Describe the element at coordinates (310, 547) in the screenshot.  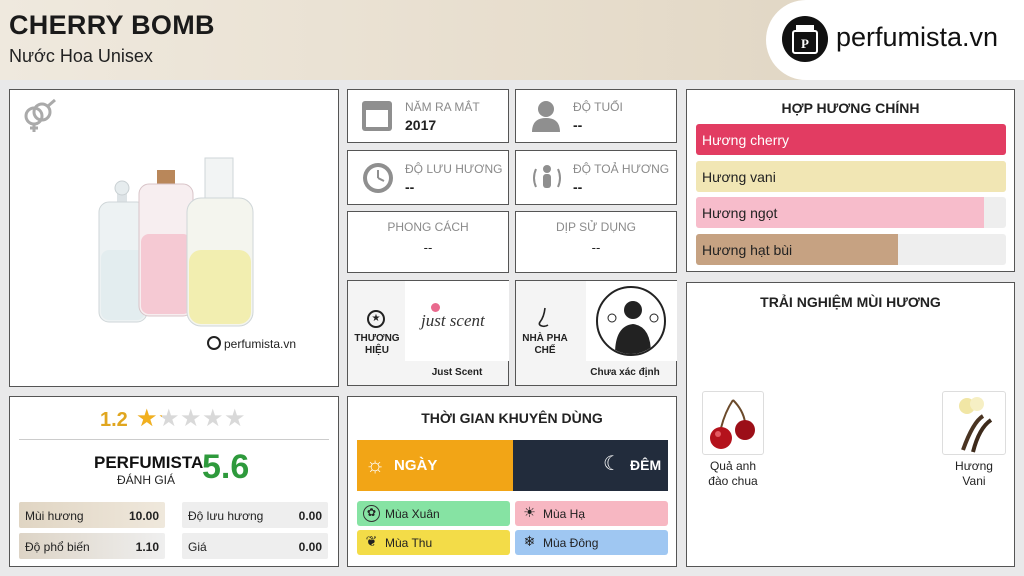
I see `stat-price-value: 0.00` at that location.